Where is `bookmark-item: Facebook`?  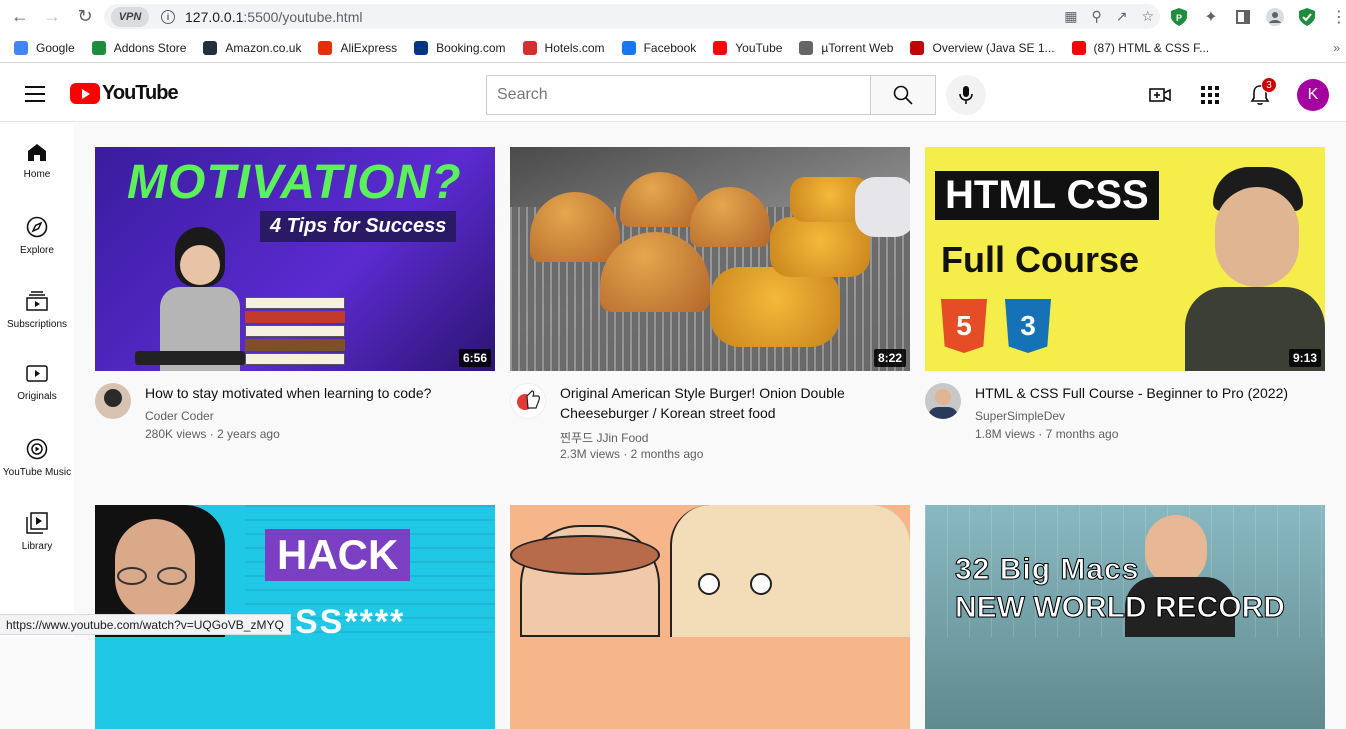
bookmark-item: Facebook is located at coordinates (659, 47).